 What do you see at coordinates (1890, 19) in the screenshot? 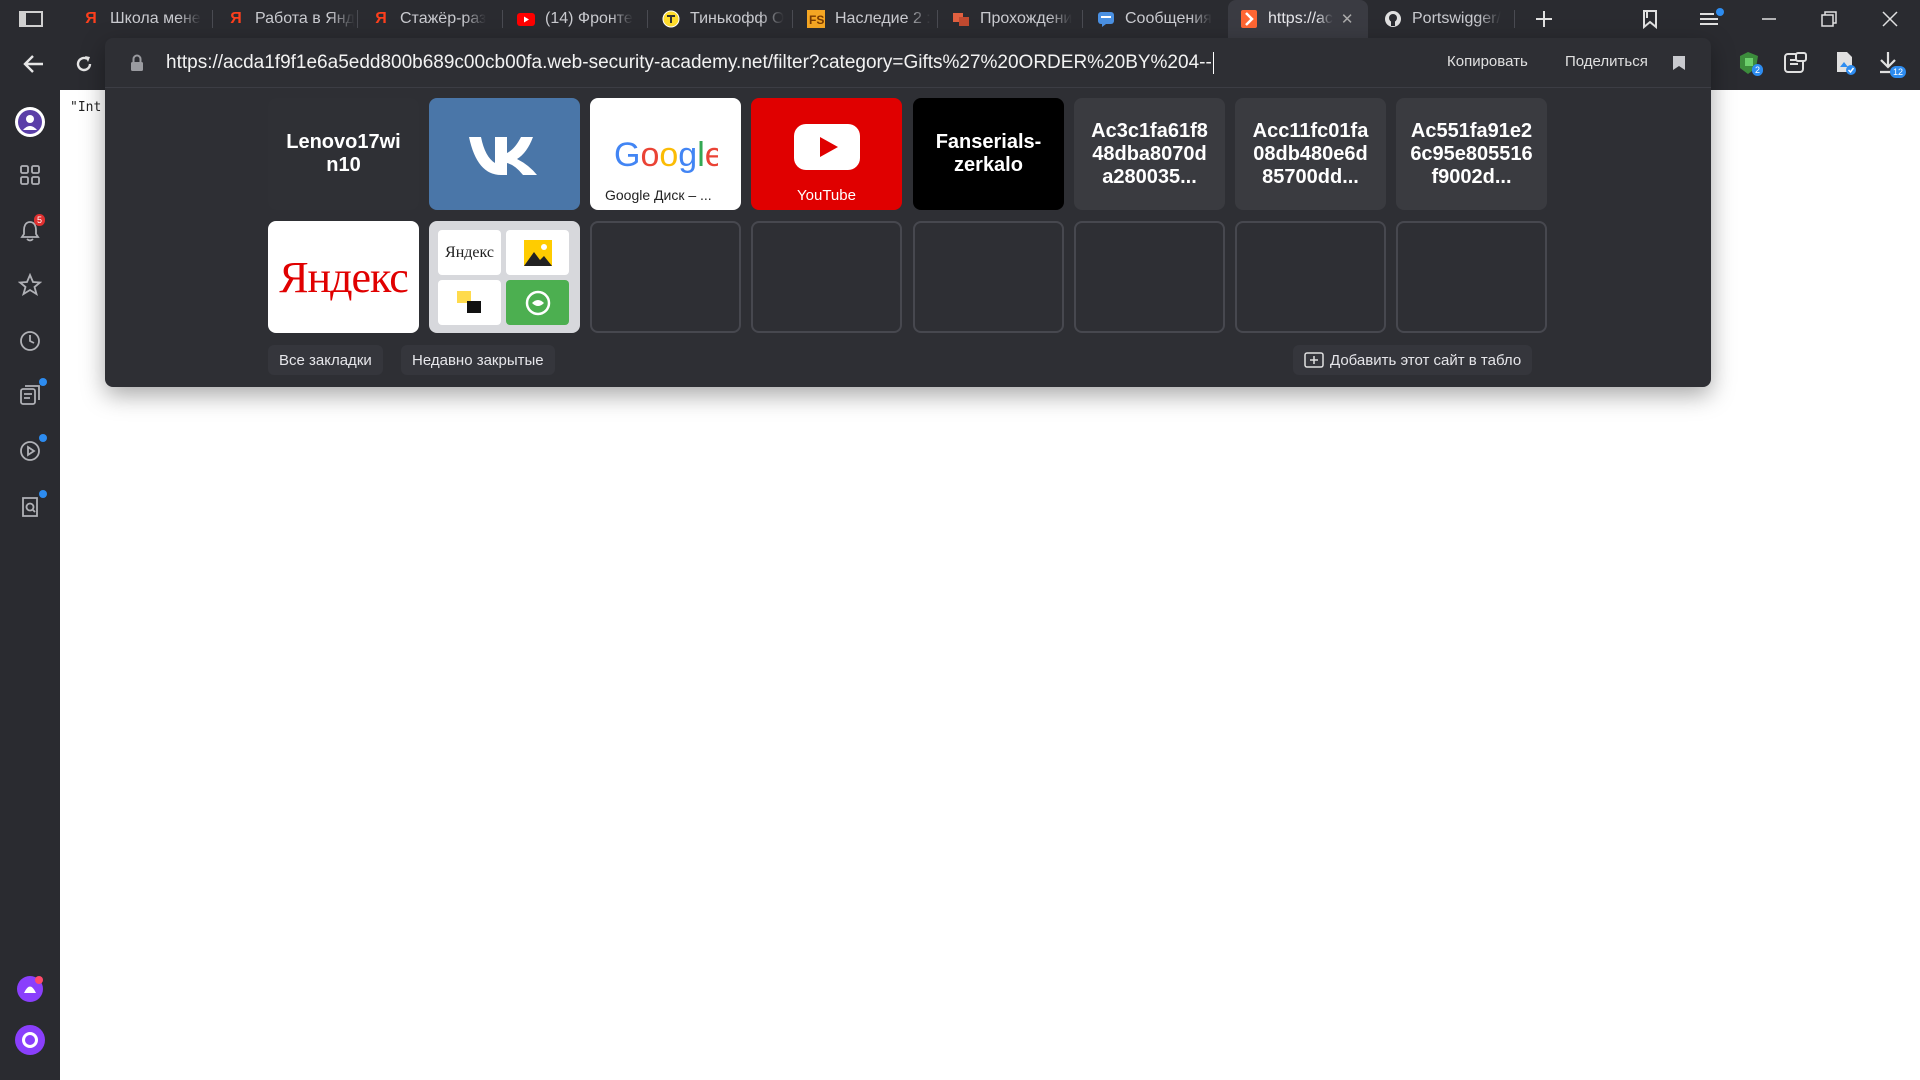
I see `close-window-button` at bounding box center [1890, 19].